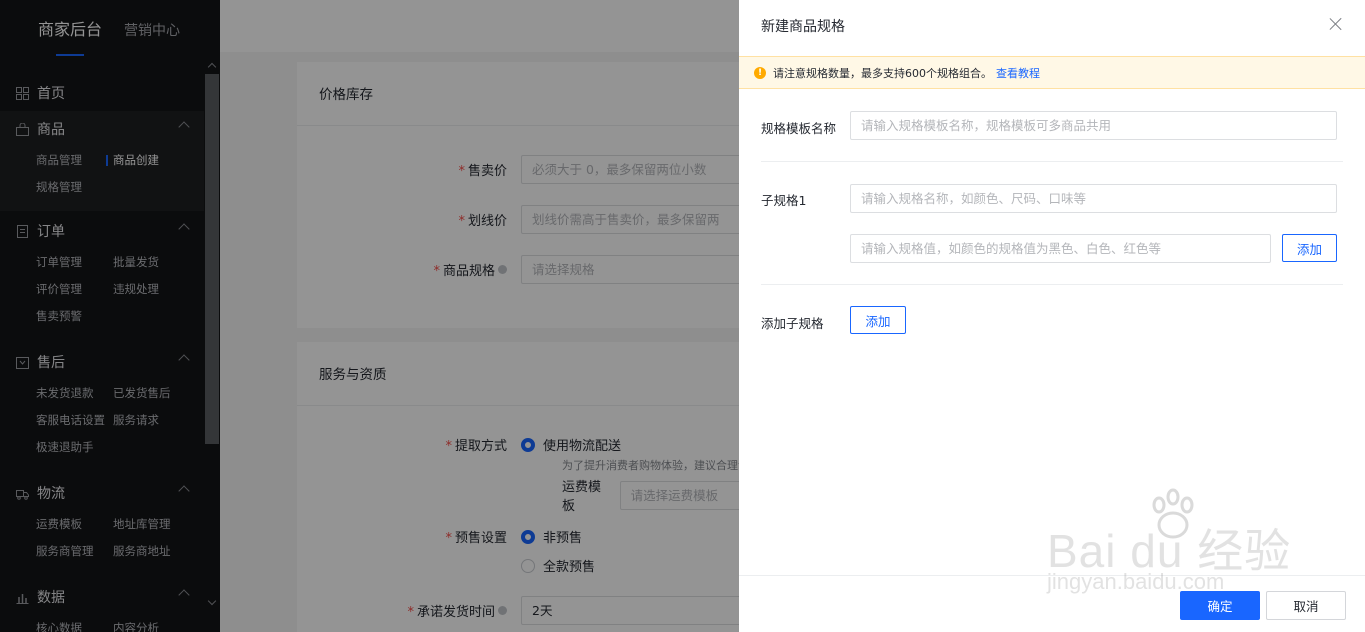  I want to click on close-icon, so click(1336, 24).